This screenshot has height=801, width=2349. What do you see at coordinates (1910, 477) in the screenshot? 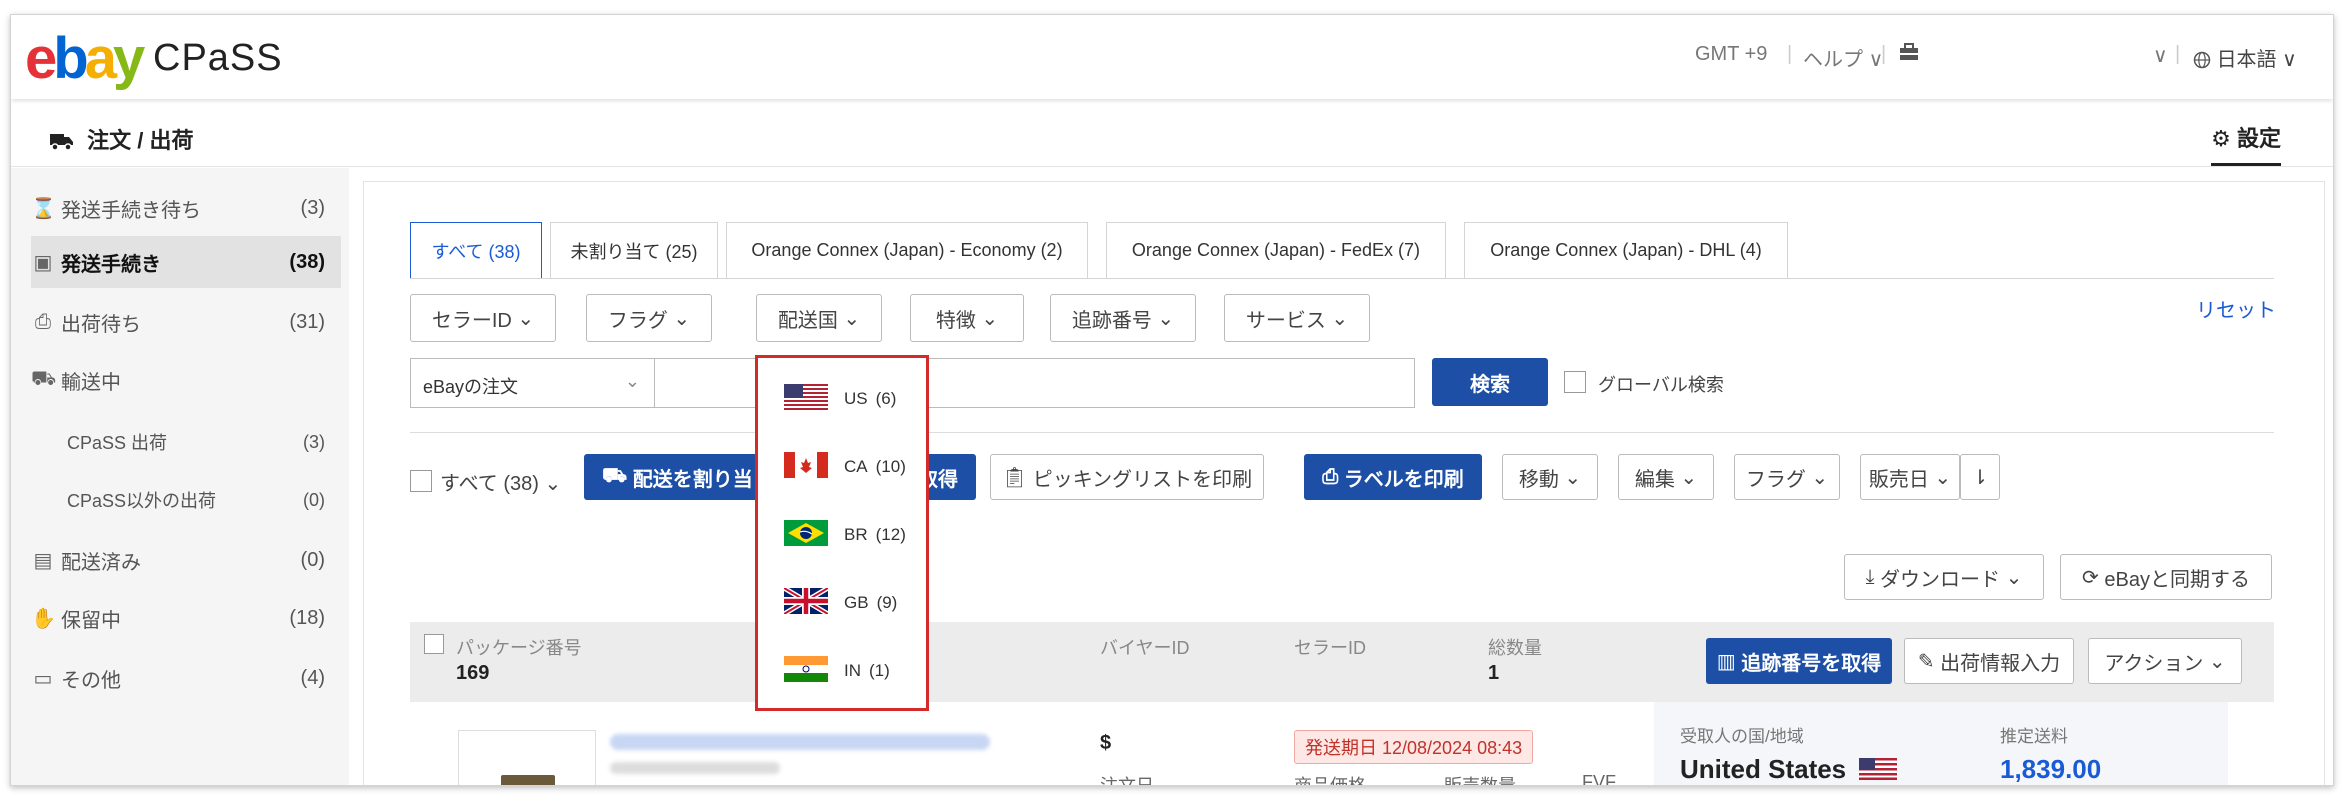
I see `sale-date-dropdown: 販売日 ⌄` at bounding box center [1910, 477].